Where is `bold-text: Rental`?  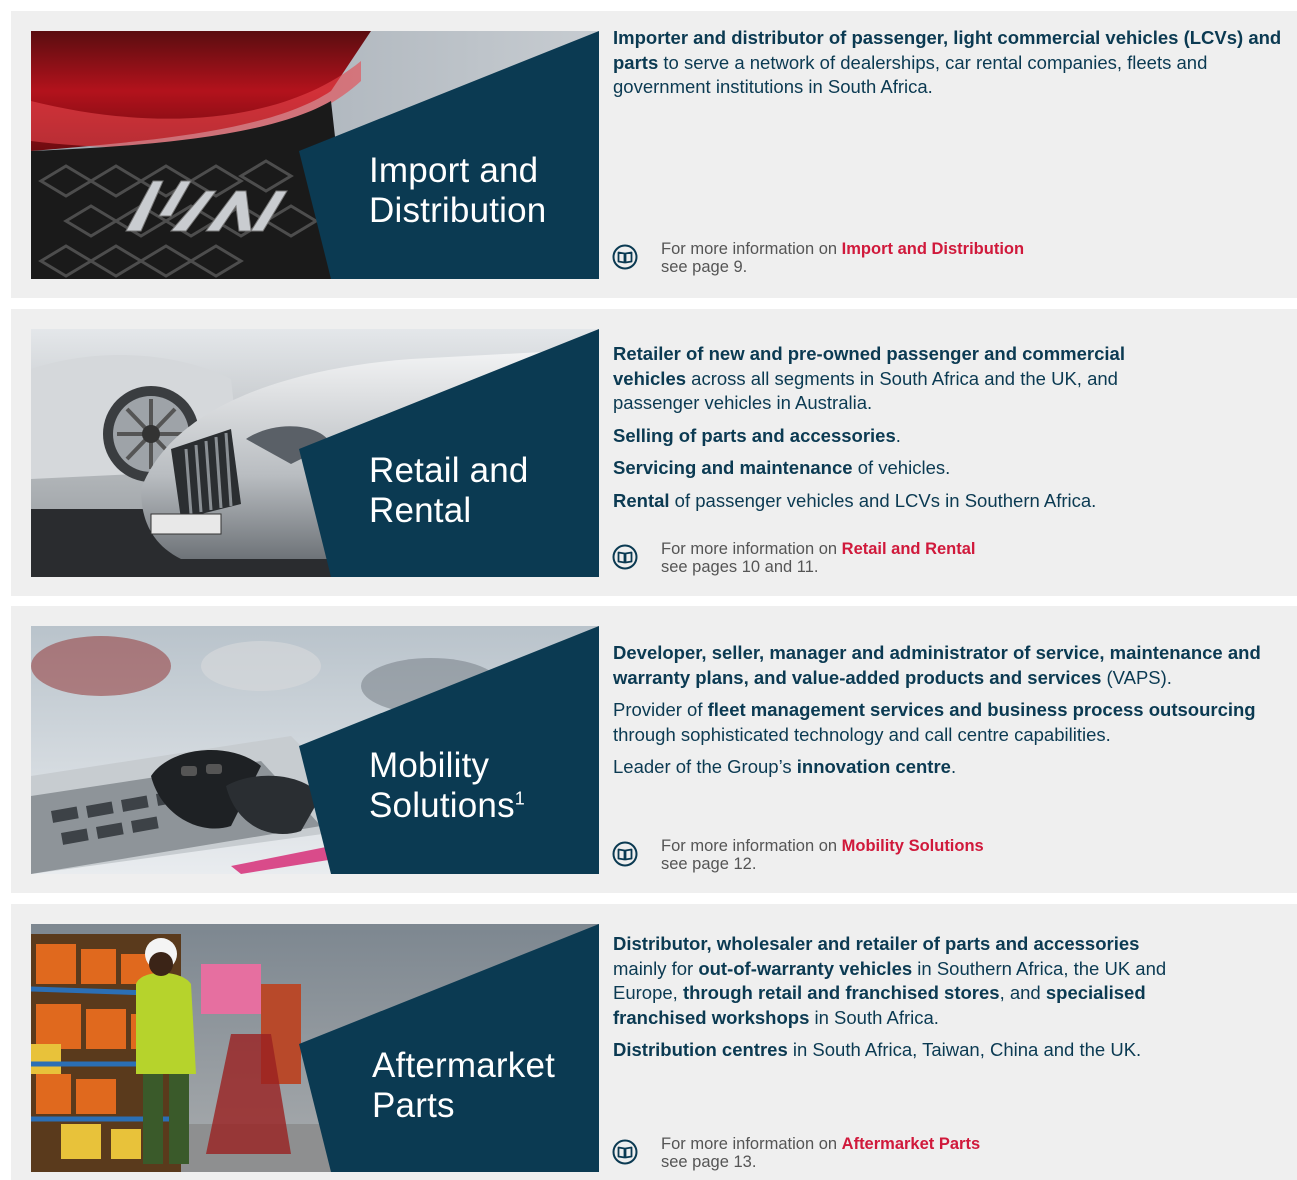
bold-text: Rental is located at coordinates (641, 500).